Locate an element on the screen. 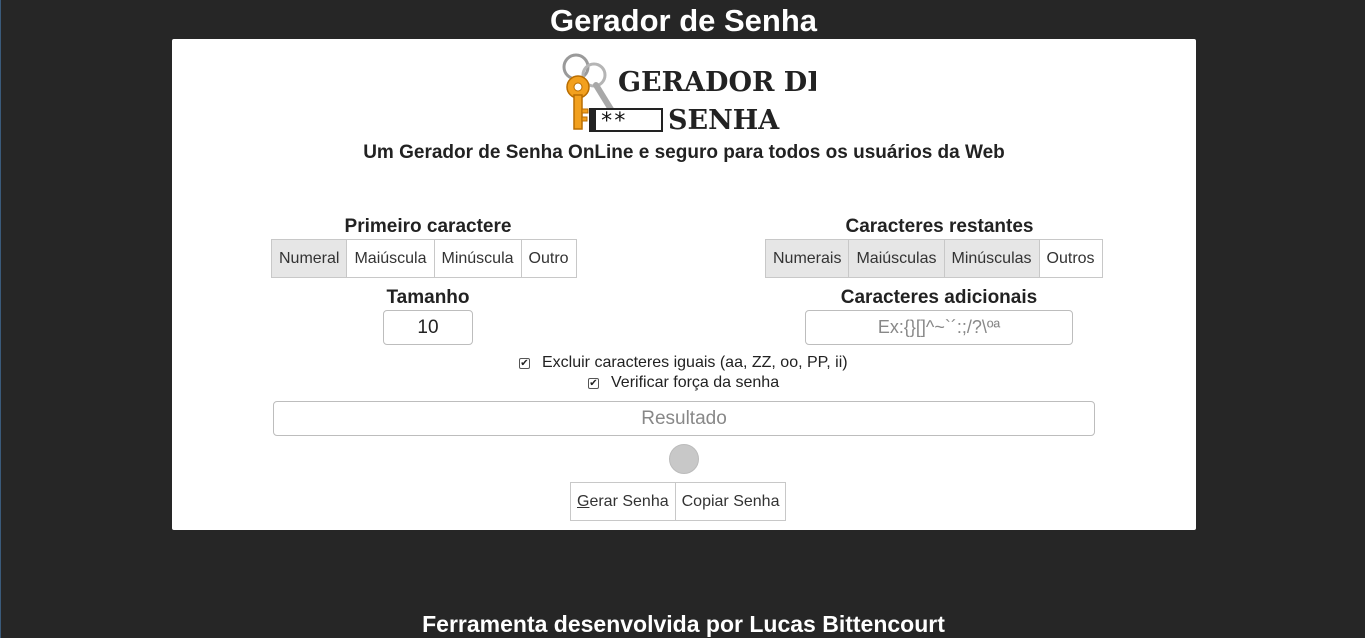 The height and width of the screenshot is (638, 1365). first-char-numeral-button: Numeral is located at coordinates (310, 258).